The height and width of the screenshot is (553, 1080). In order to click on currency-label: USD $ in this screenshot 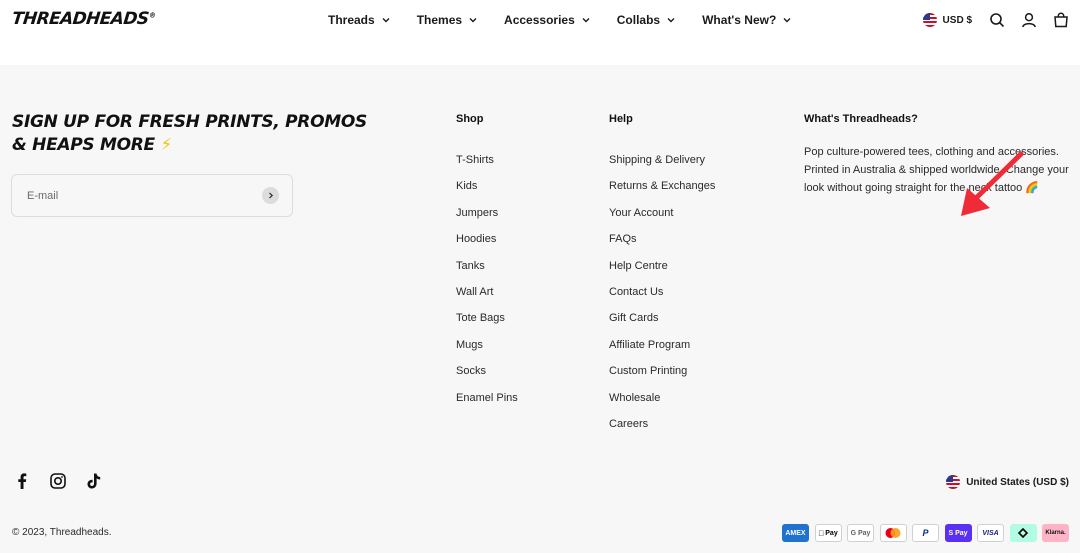, I will do `click(957, 20)`.